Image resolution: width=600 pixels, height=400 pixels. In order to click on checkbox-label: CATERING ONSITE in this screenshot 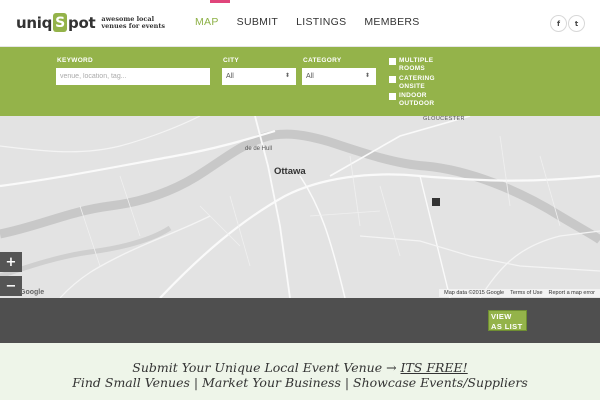, I will do `click(417, 82)`.